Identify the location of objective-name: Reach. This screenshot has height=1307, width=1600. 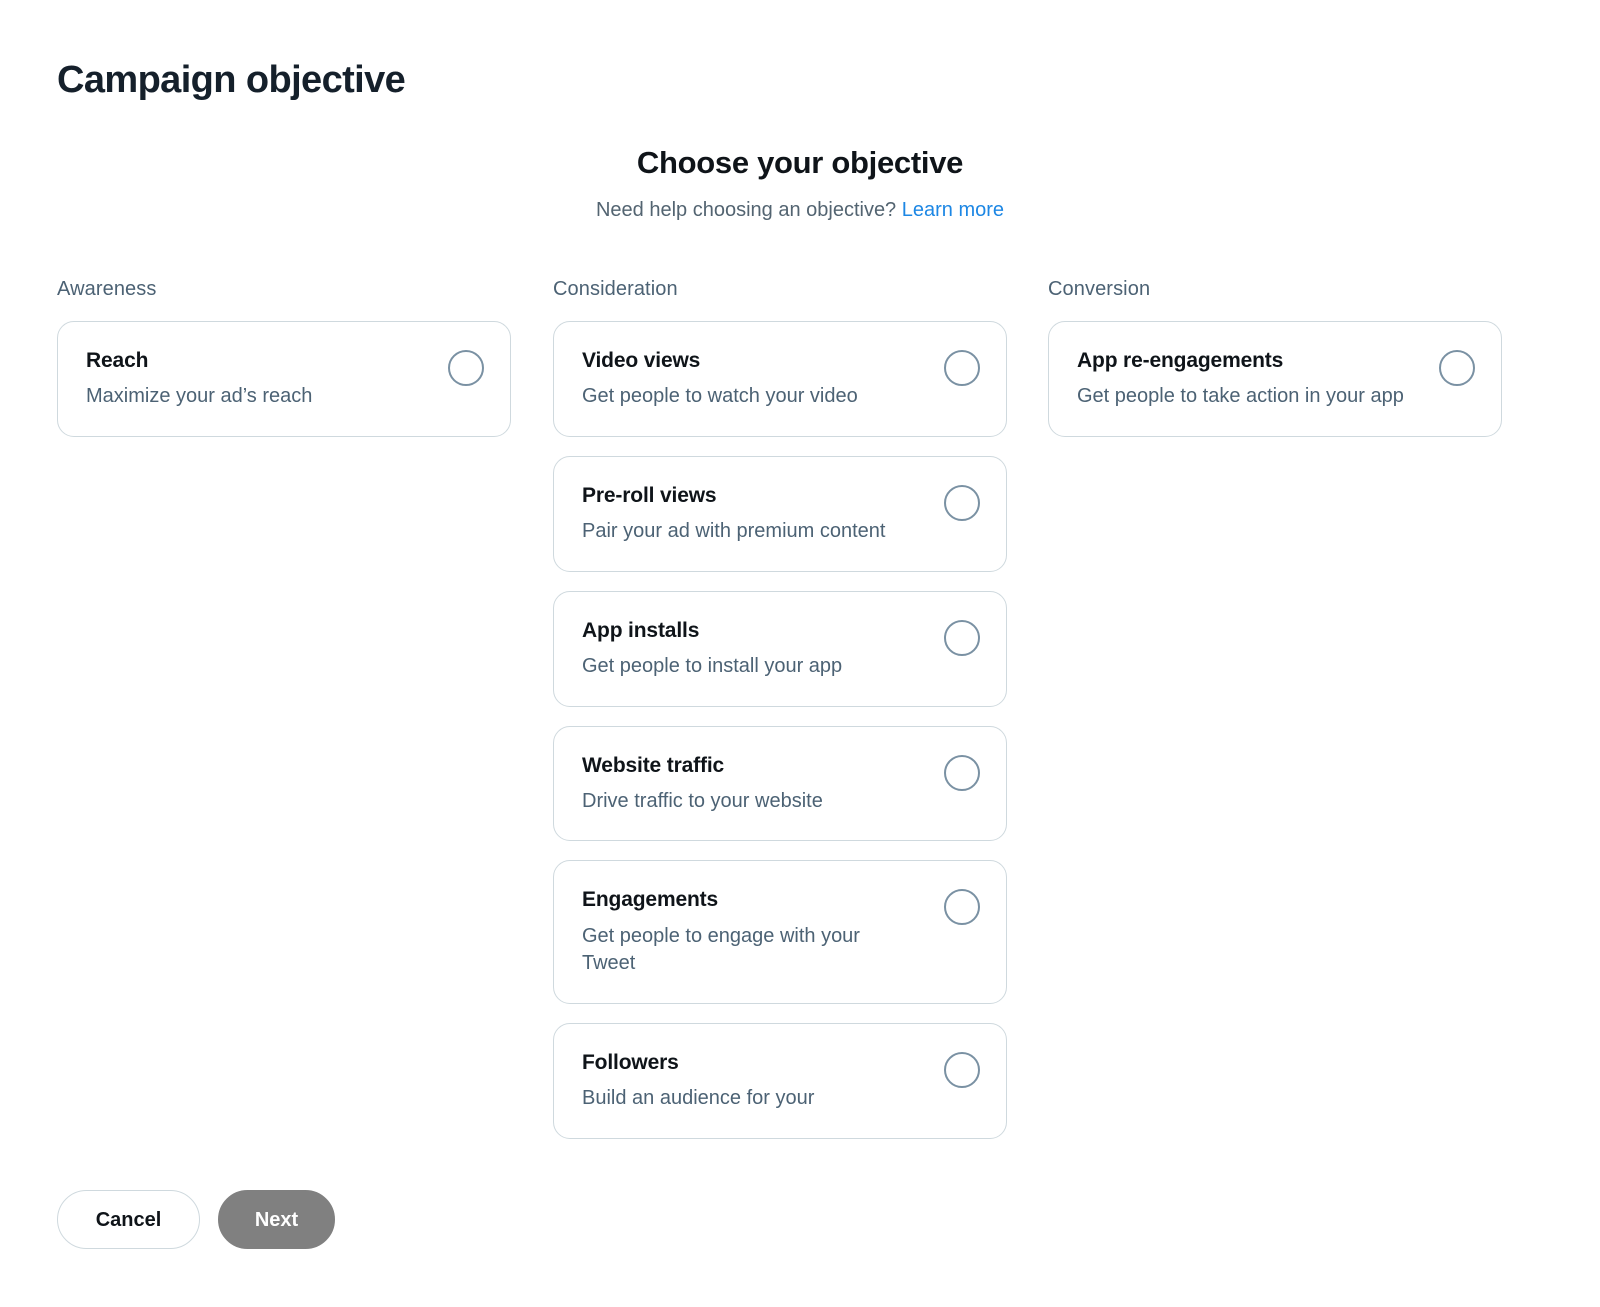
(117, 360).